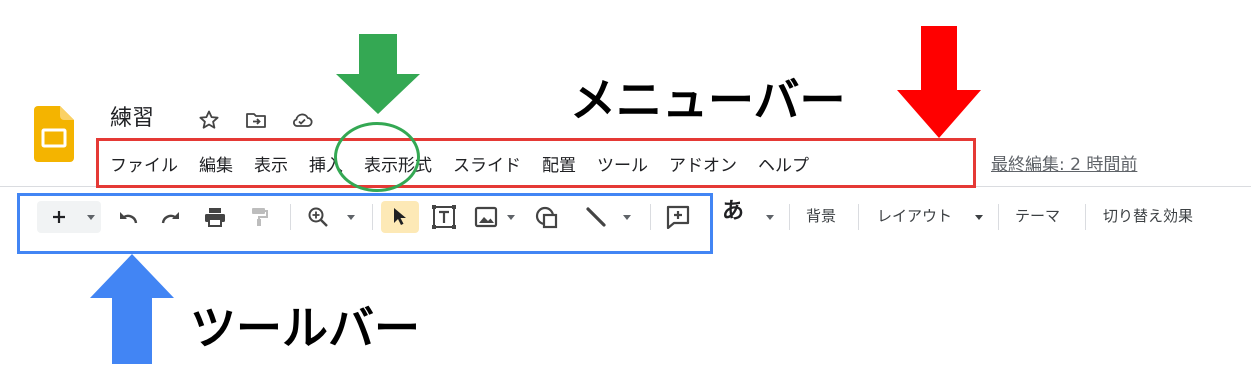  I want to click on layout-button: レイアウト, so click(914, 216).